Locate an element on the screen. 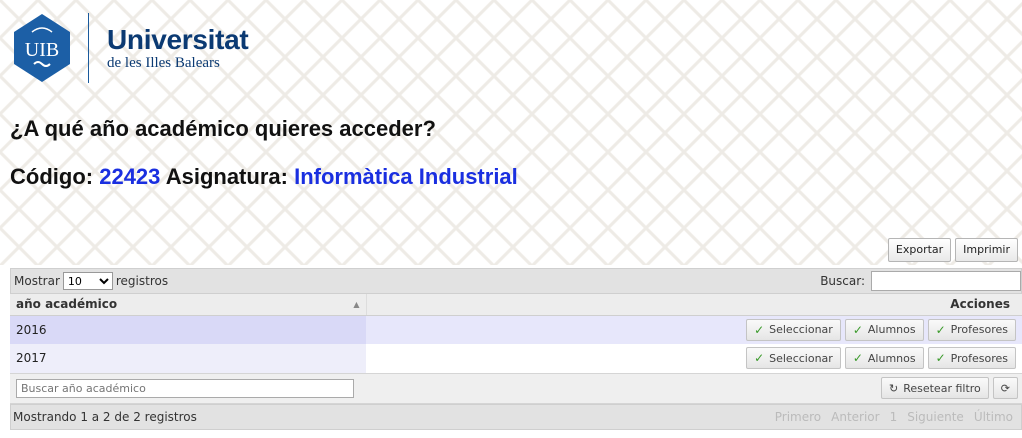  pager-next: Siguiente is located at coordinates (935, 417).